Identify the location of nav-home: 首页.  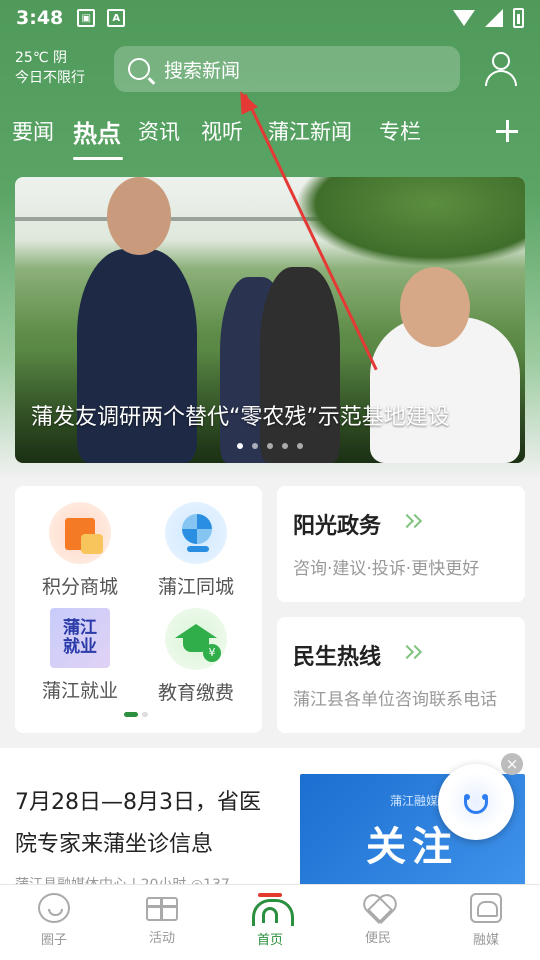
(270, 920).